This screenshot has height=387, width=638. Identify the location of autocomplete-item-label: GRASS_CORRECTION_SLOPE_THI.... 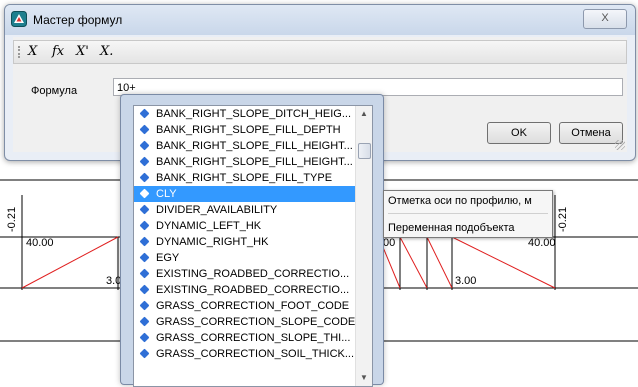
(253, 338).